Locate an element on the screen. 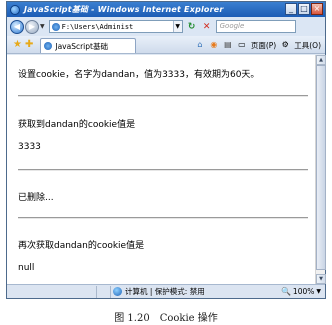 The width and height of the screenshot is (332, 325). zoom-icon: 🔍 is located at coordinates (285, 291).